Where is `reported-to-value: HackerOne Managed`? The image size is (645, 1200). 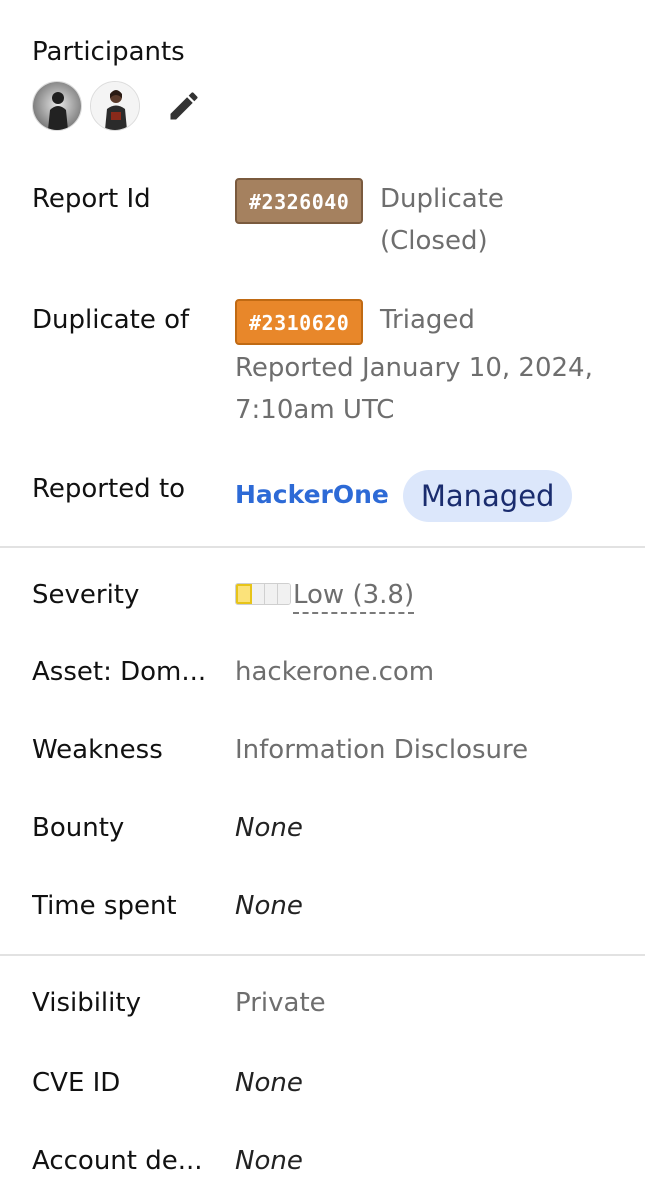 reported-to-value: HackerOne Managed is located at coordinates (430, 495).